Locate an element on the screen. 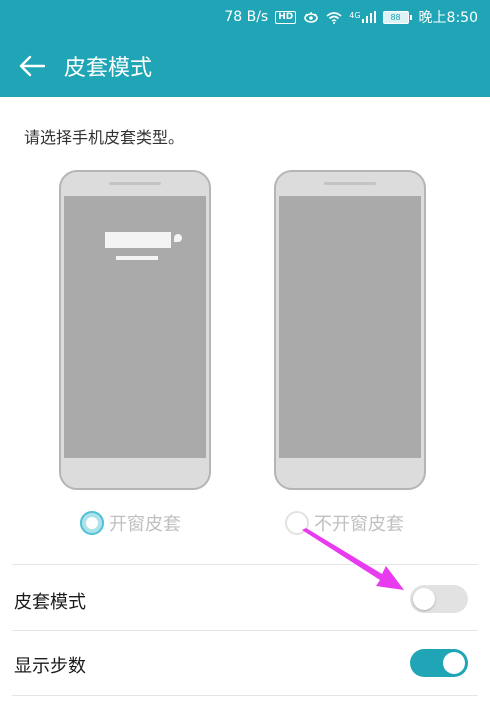 The width and height of the screenshot is (490, 710). window-cover-option: 开窗皮套 is located at coordinates (130, 523).